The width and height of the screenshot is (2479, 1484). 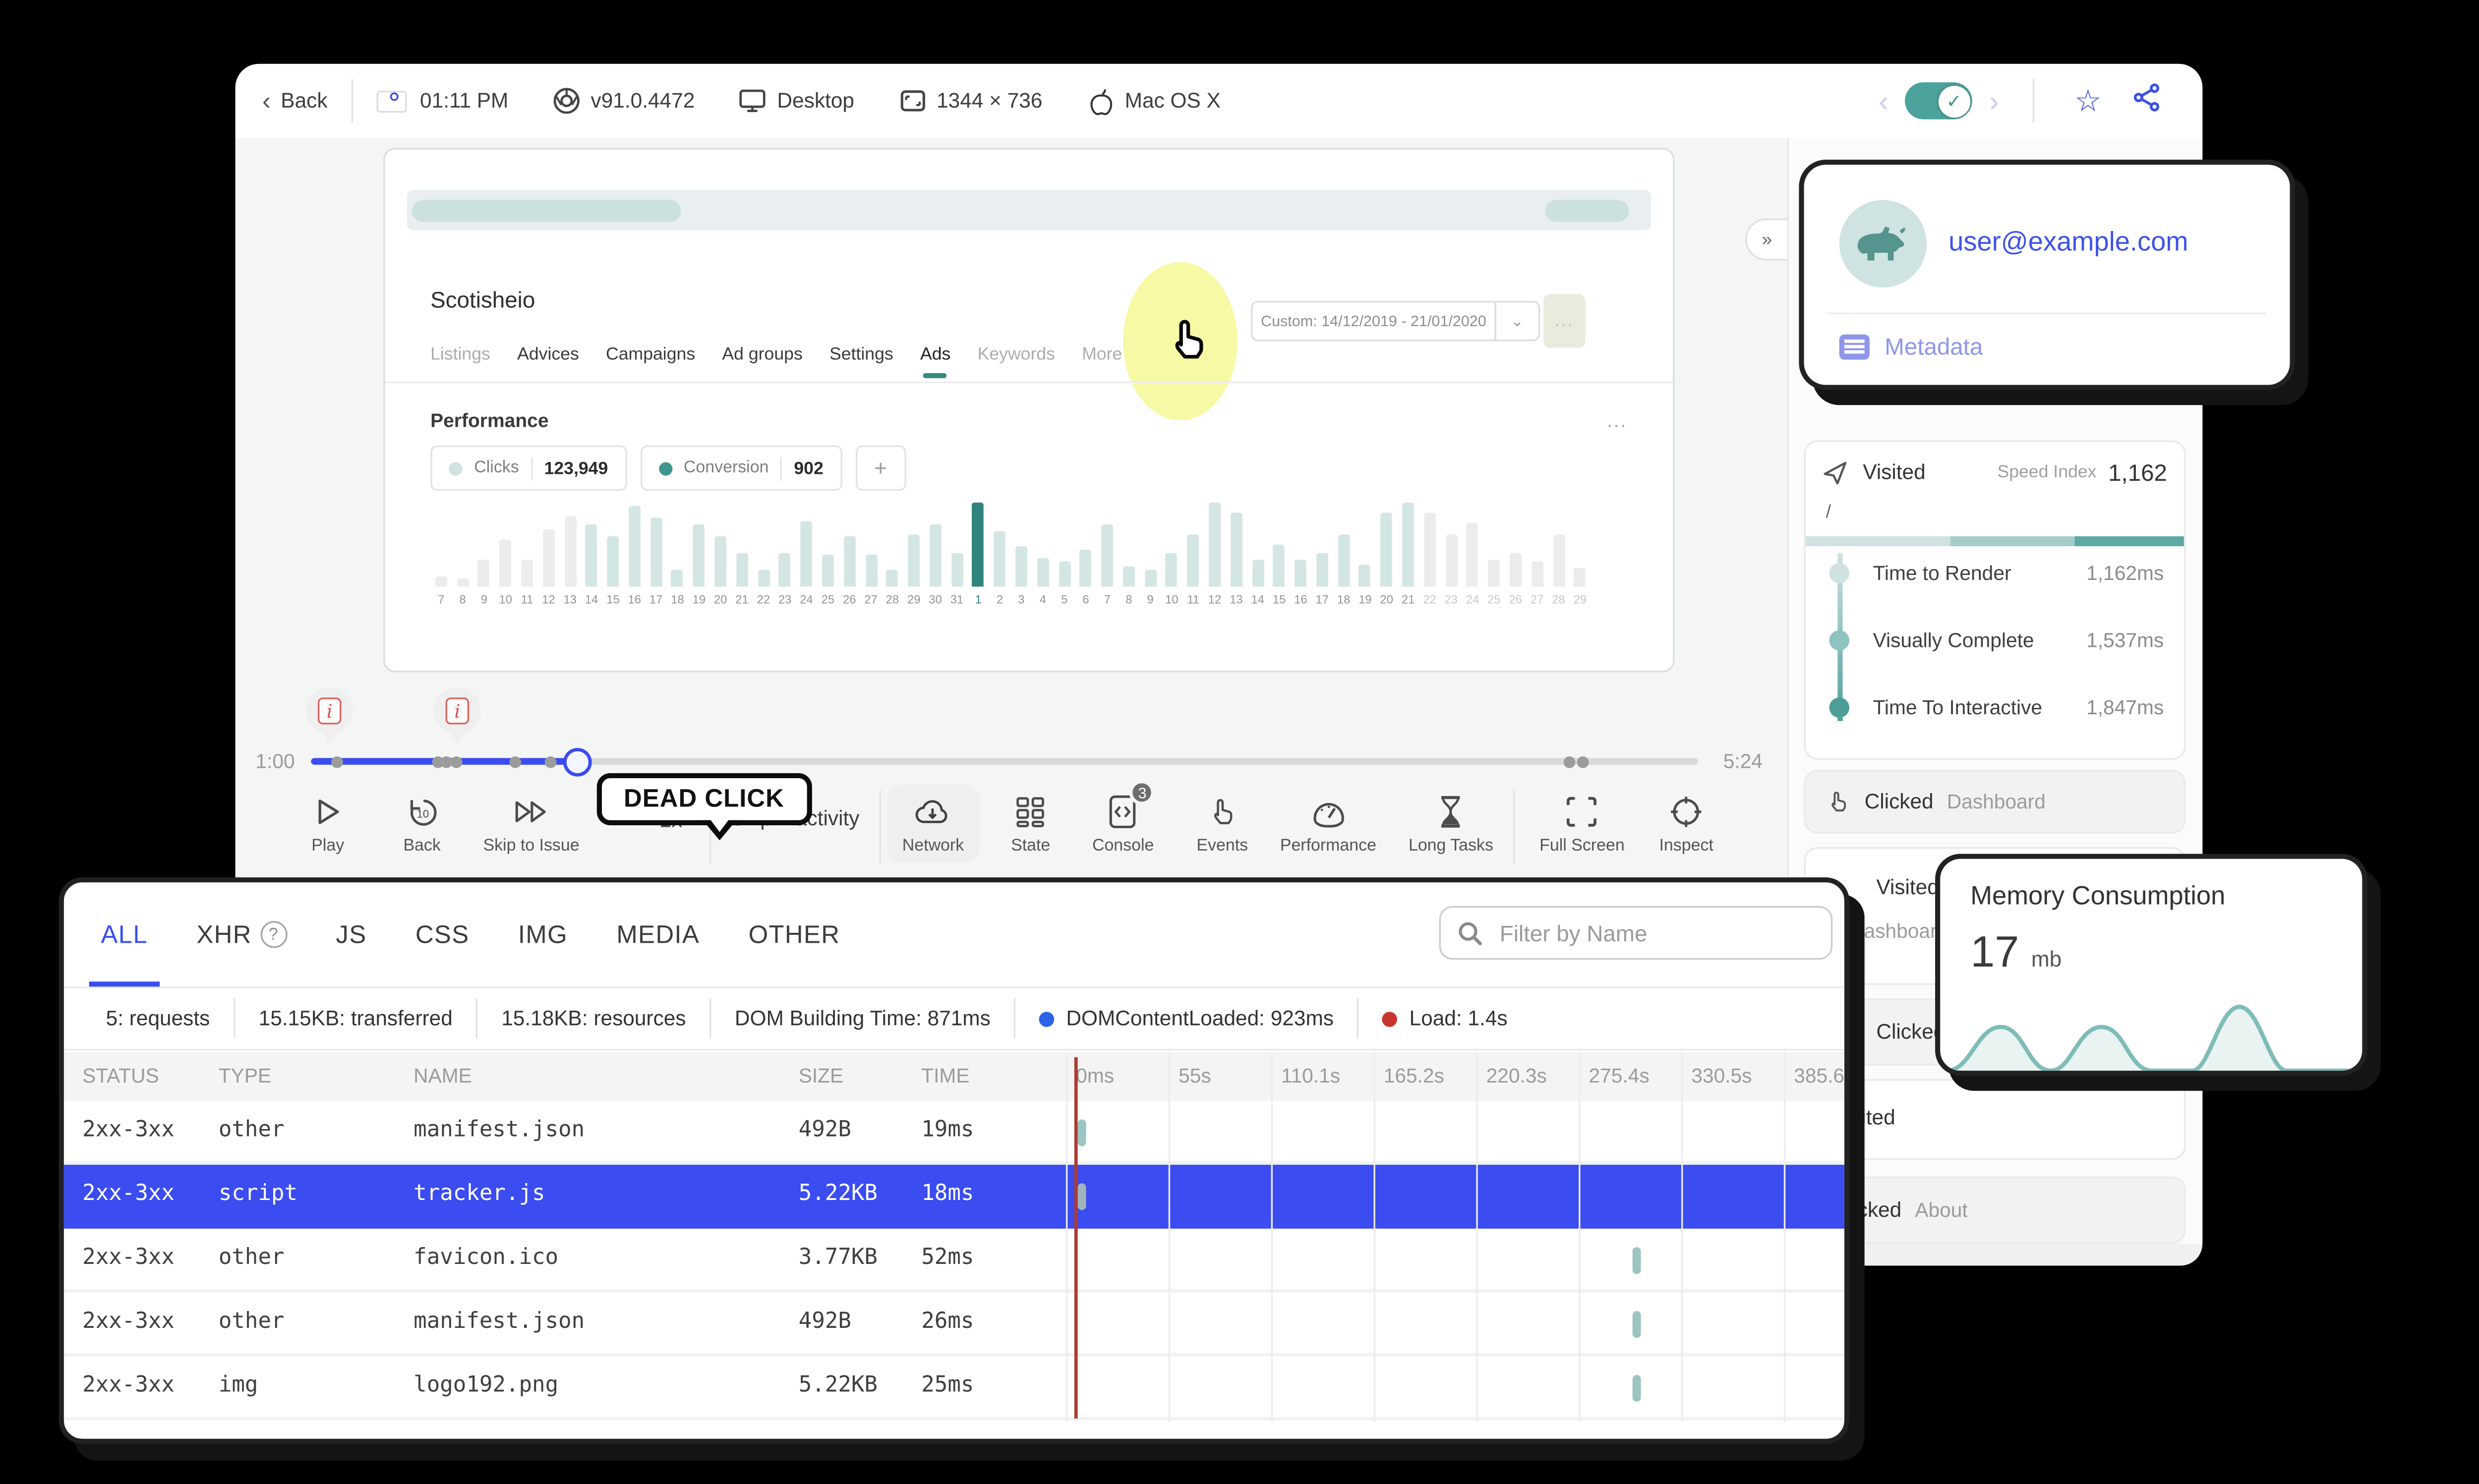 What do you see at coordinates (1042, 601) in the screenshot?
I see `chart-x-label: 4` at bounding box center [1042, 601].